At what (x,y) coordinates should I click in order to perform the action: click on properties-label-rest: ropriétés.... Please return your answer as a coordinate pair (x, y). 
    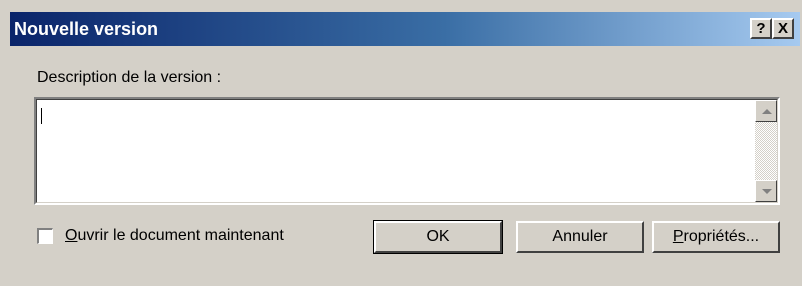
    Looking at the image, I should click on (721, 236).